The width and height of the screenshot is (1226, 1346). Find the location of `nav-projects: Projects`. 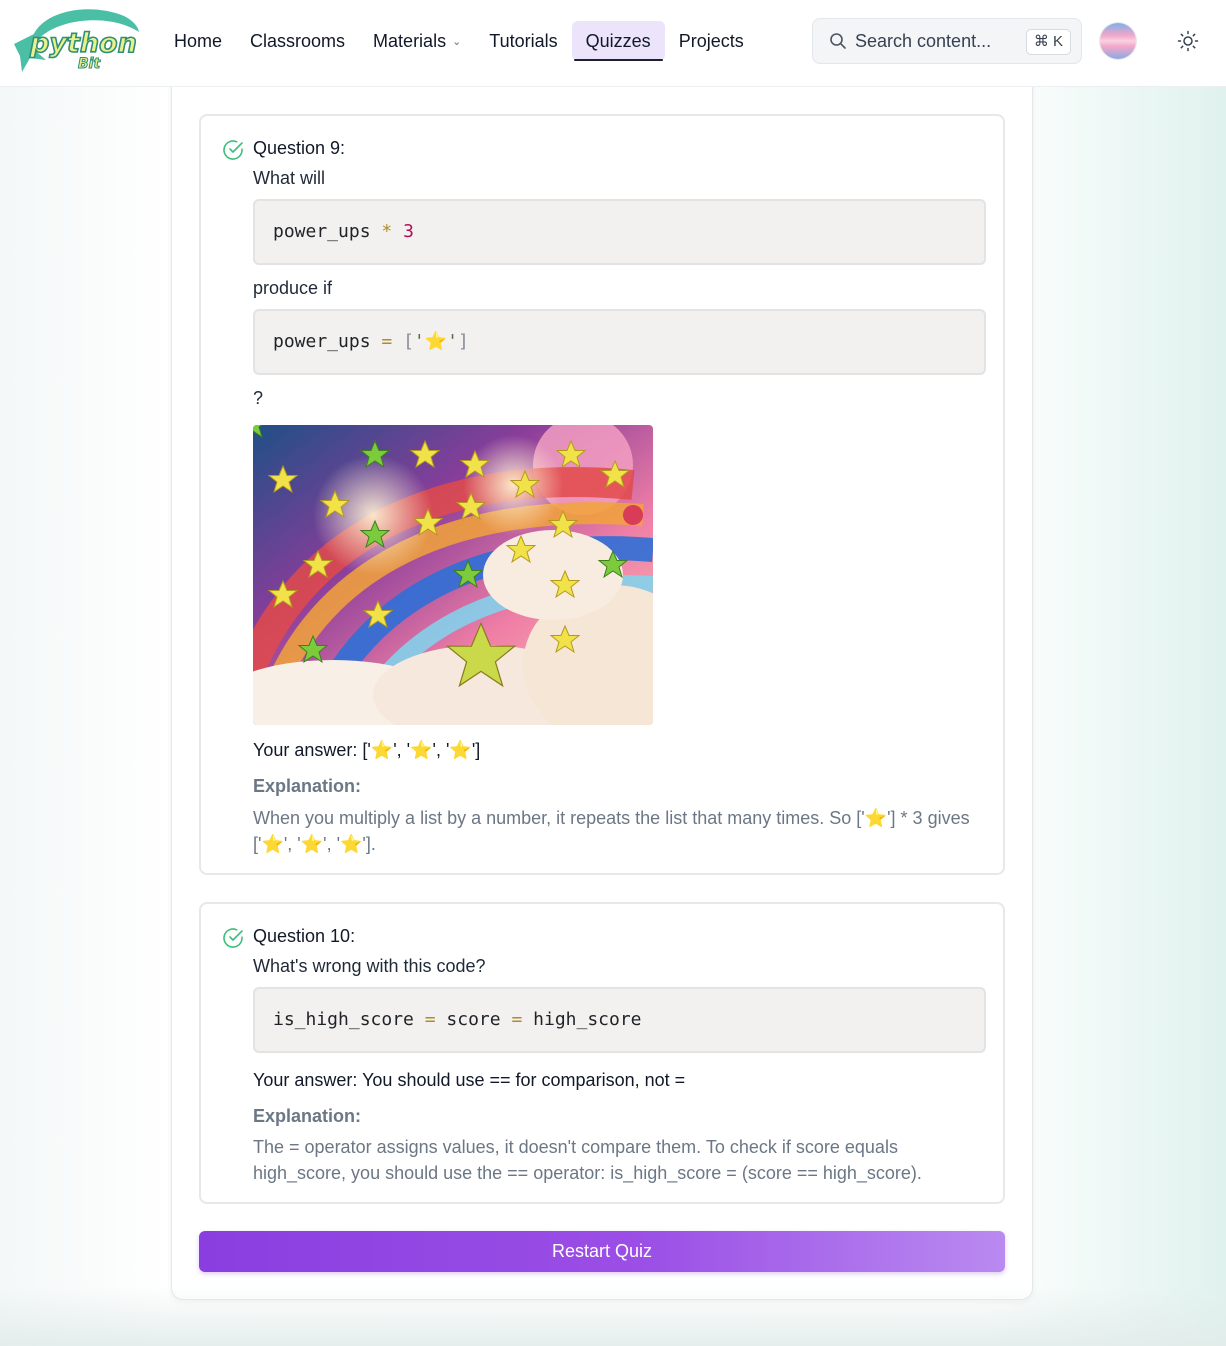

nav-projects: Projects is located at coordinates (711, 41).